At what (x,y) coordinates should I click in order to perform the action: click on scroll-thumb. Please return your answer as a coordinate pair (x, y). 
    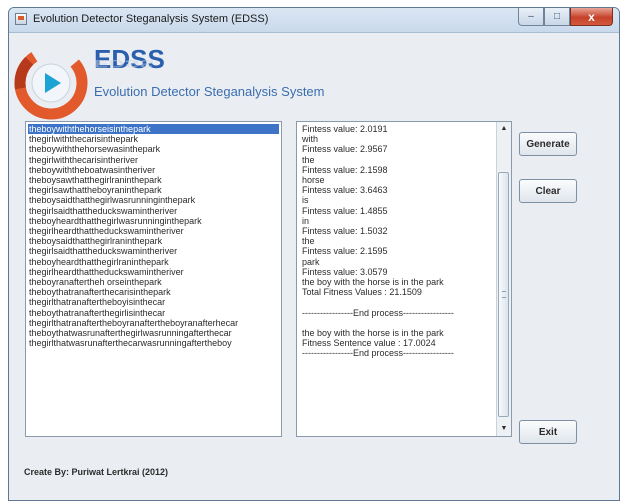
    Looking at the image, I should click on (503, 294).